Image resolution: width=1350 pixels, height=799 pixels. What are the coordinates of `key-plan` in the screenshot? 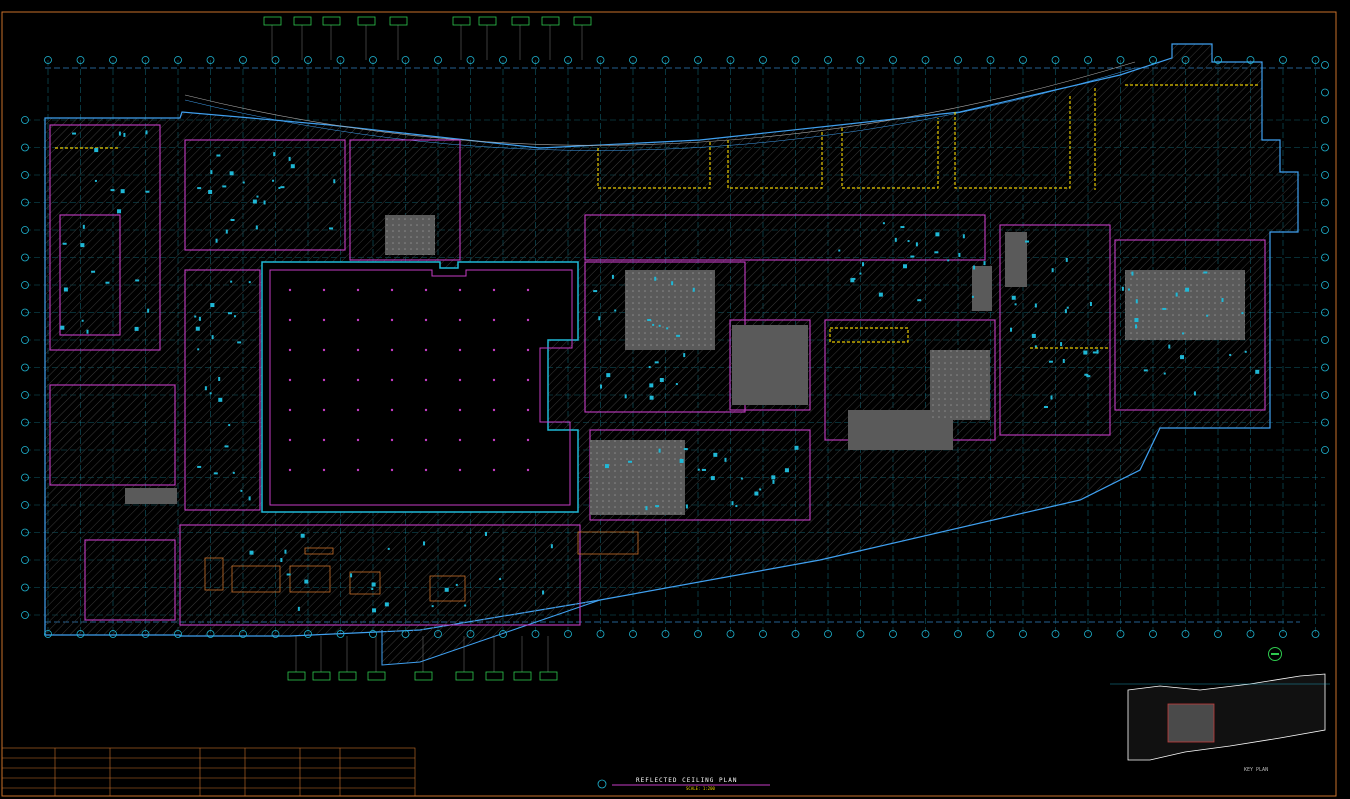 It's located at (1220, 717).